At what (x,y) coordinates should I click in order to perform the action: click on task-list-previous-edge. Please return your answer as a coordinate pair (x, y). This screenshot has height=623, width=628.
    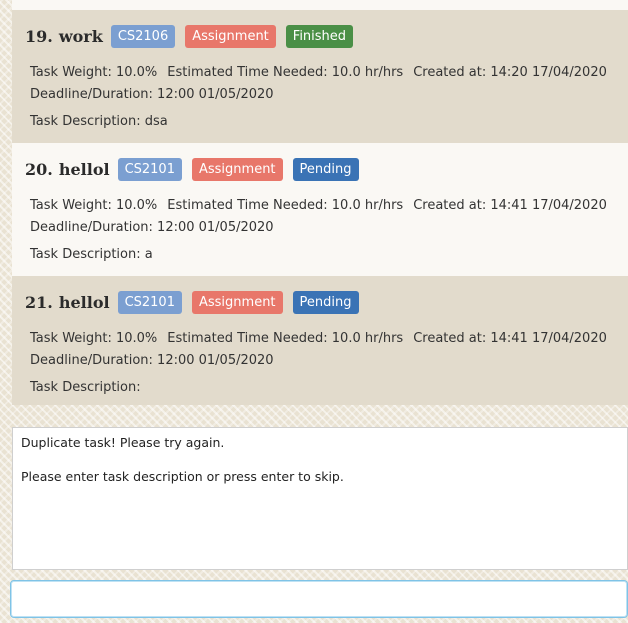
    Looking at the image, I should click on (320, 5).